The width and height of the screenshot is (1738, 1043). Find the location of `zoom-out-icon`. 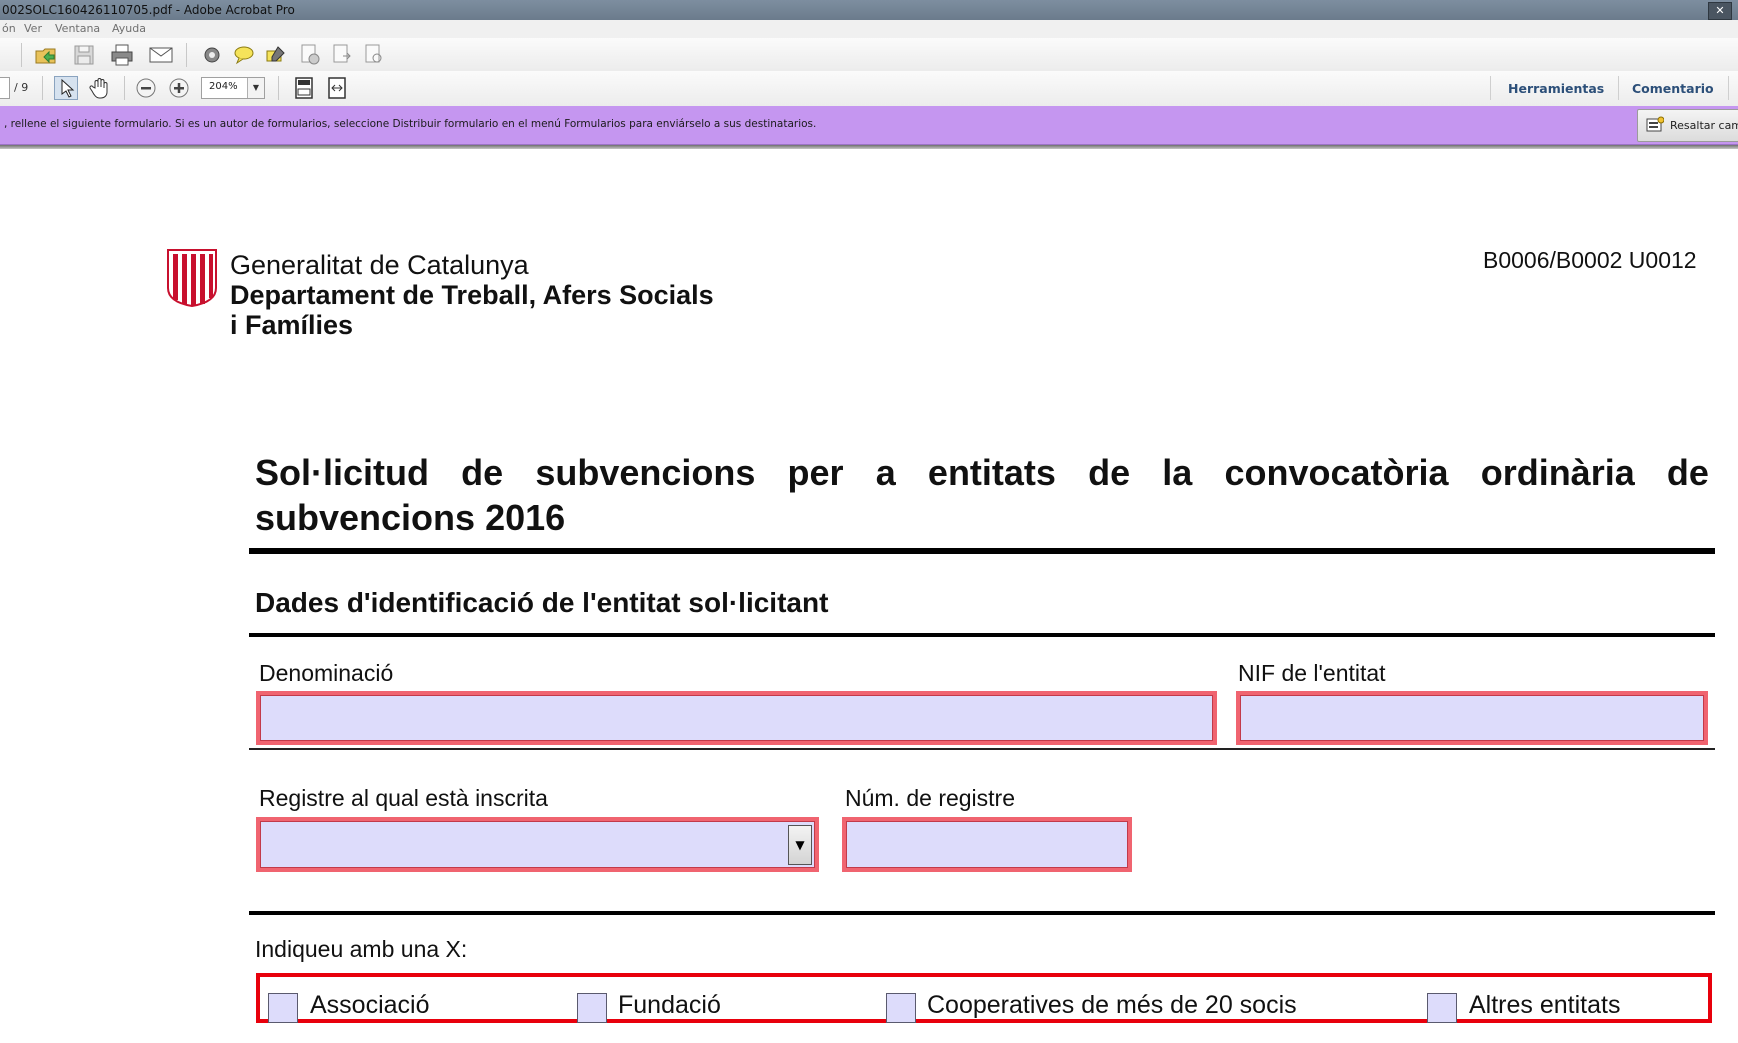

zoom-out-icon is located at coordinates (146, 88).